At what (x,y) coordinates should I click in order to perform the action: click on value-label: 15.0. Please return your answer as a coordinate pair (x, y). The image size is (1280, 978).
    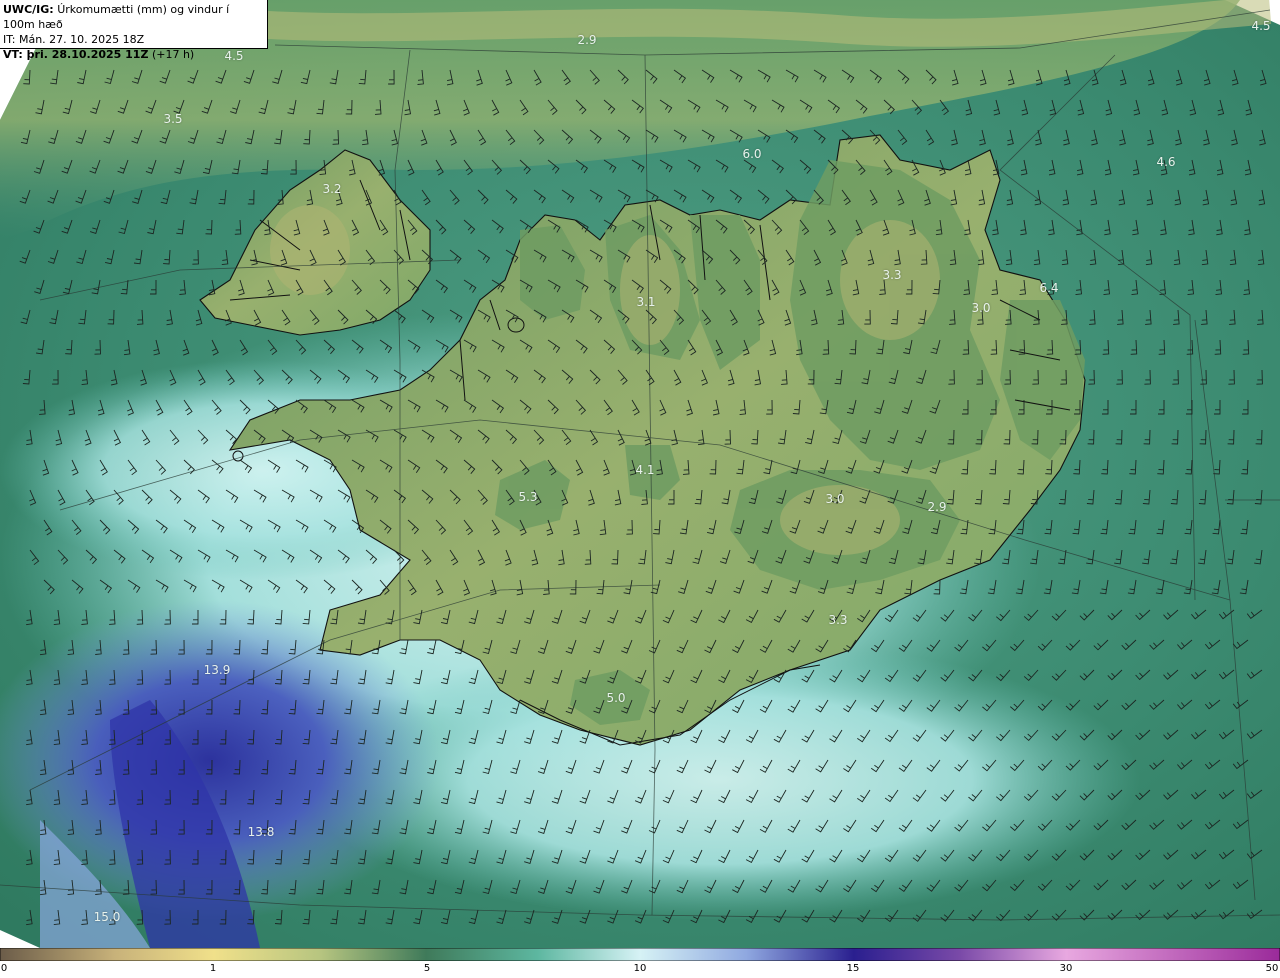
    Looking at the image, I should click on (107, 917).